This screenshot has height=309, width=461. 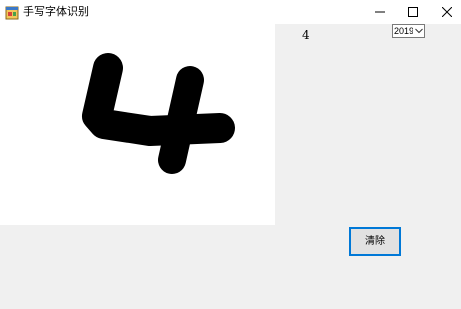 I want to click on minimize-icon, so click(x=380, y=12).